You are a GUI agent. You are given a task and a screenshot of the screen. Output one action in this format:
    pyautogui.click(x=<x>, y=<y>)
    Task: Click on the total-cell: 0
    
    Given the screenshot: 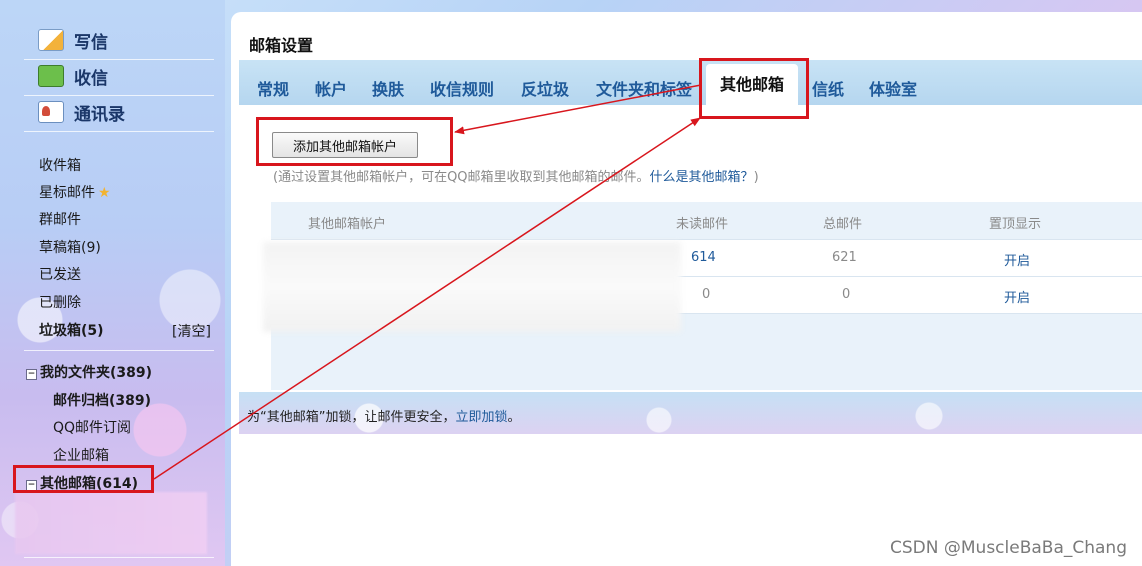 What is the action you would take?
    pyautogui.click(x=846, y=294)
    